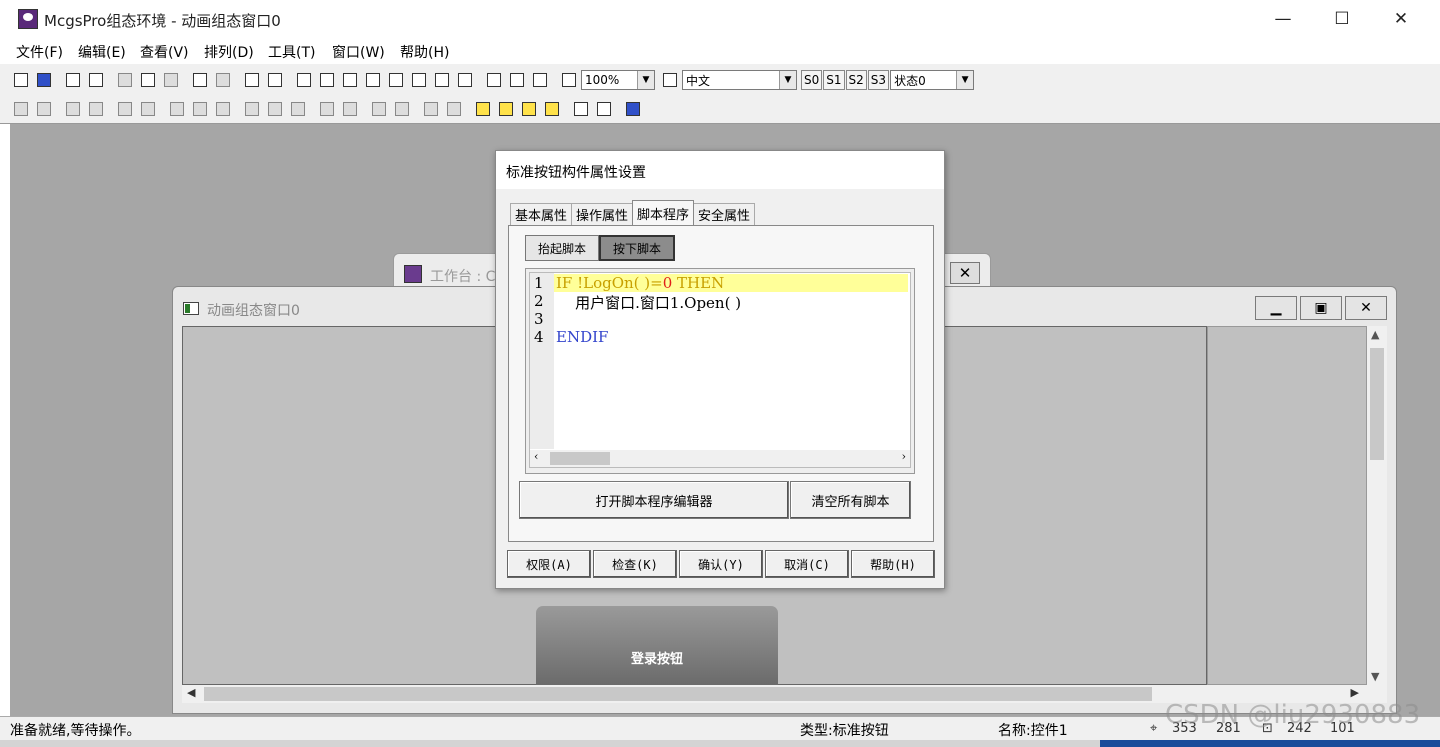 Image resolution: width=1440 pixels, height=747 pixels. What do you see at coordinates (275, 109) in the screenshot?
I see `center-h-icon` at bounding box center [275, 109].